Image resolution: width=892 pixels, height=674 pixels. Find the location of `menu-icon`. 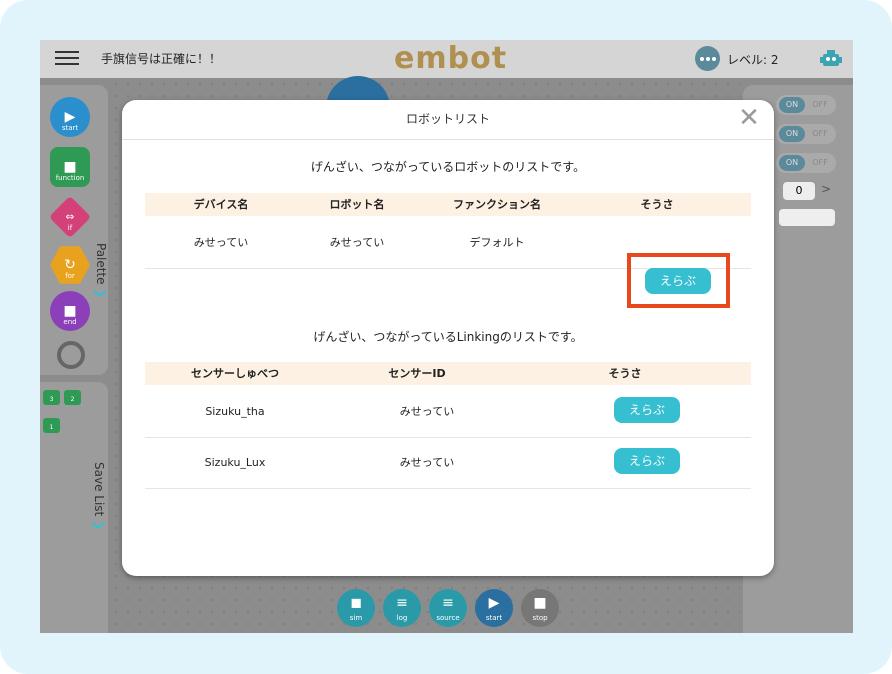

menu-icon is located at coordinates (67, 59).